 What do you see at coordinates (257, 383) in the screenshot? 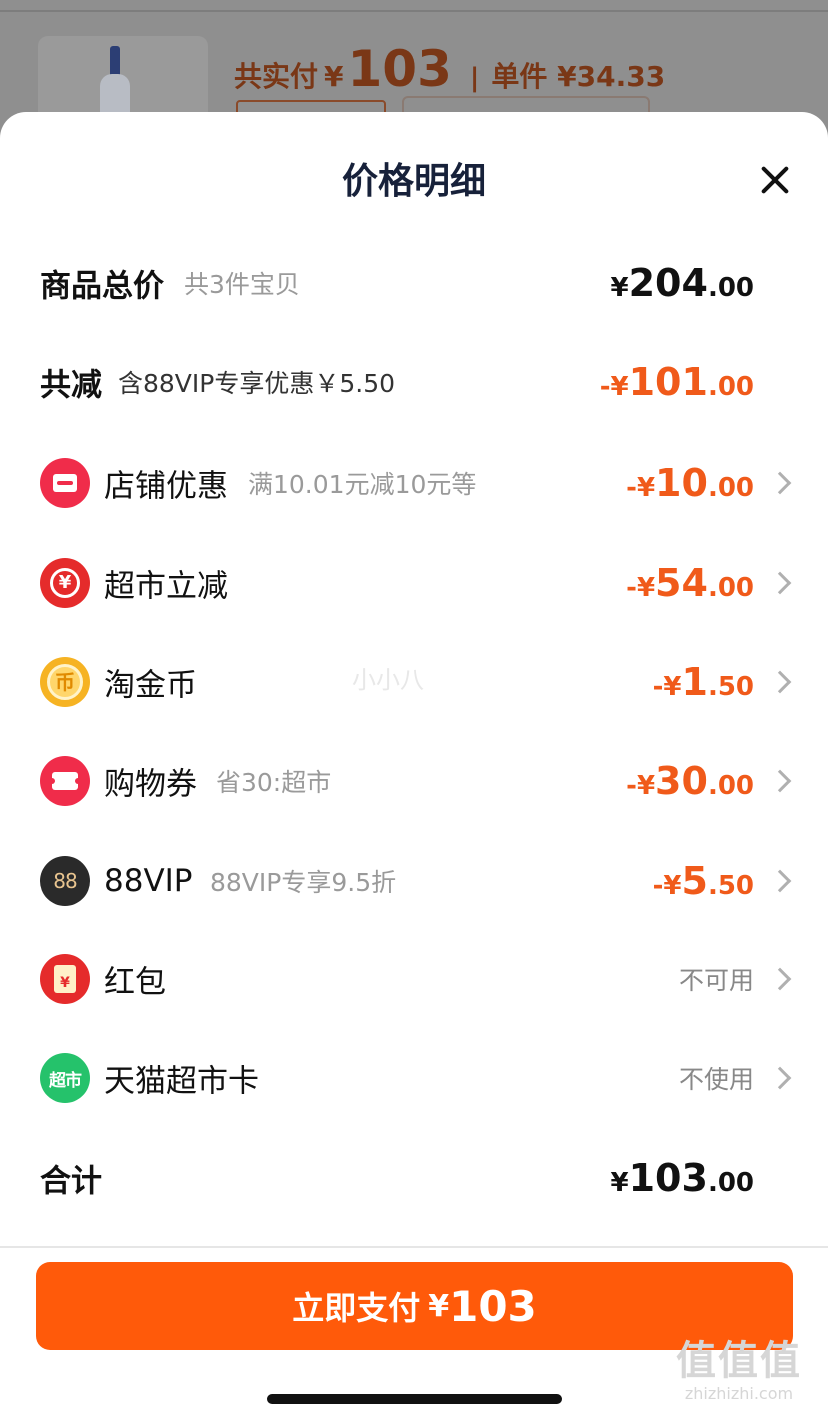
I see `total-discount-note: 含88VIP专享优惠￥5.50` at bounding box center [257, 383].